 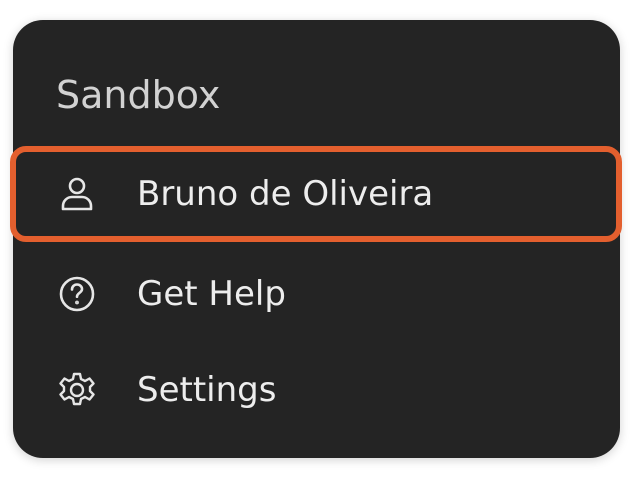 What do you see at coordinates (207, 390) in the screenshot?
I see `menu-item-label: Settings` at bounding box center [207, 390].